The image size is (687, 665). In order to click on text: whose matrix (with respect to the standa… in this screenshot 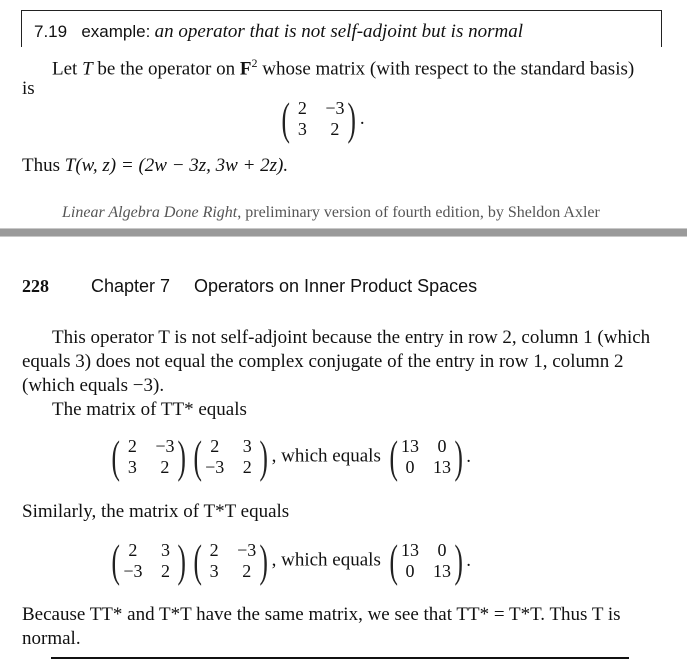, I will do `click(446, 69)`.